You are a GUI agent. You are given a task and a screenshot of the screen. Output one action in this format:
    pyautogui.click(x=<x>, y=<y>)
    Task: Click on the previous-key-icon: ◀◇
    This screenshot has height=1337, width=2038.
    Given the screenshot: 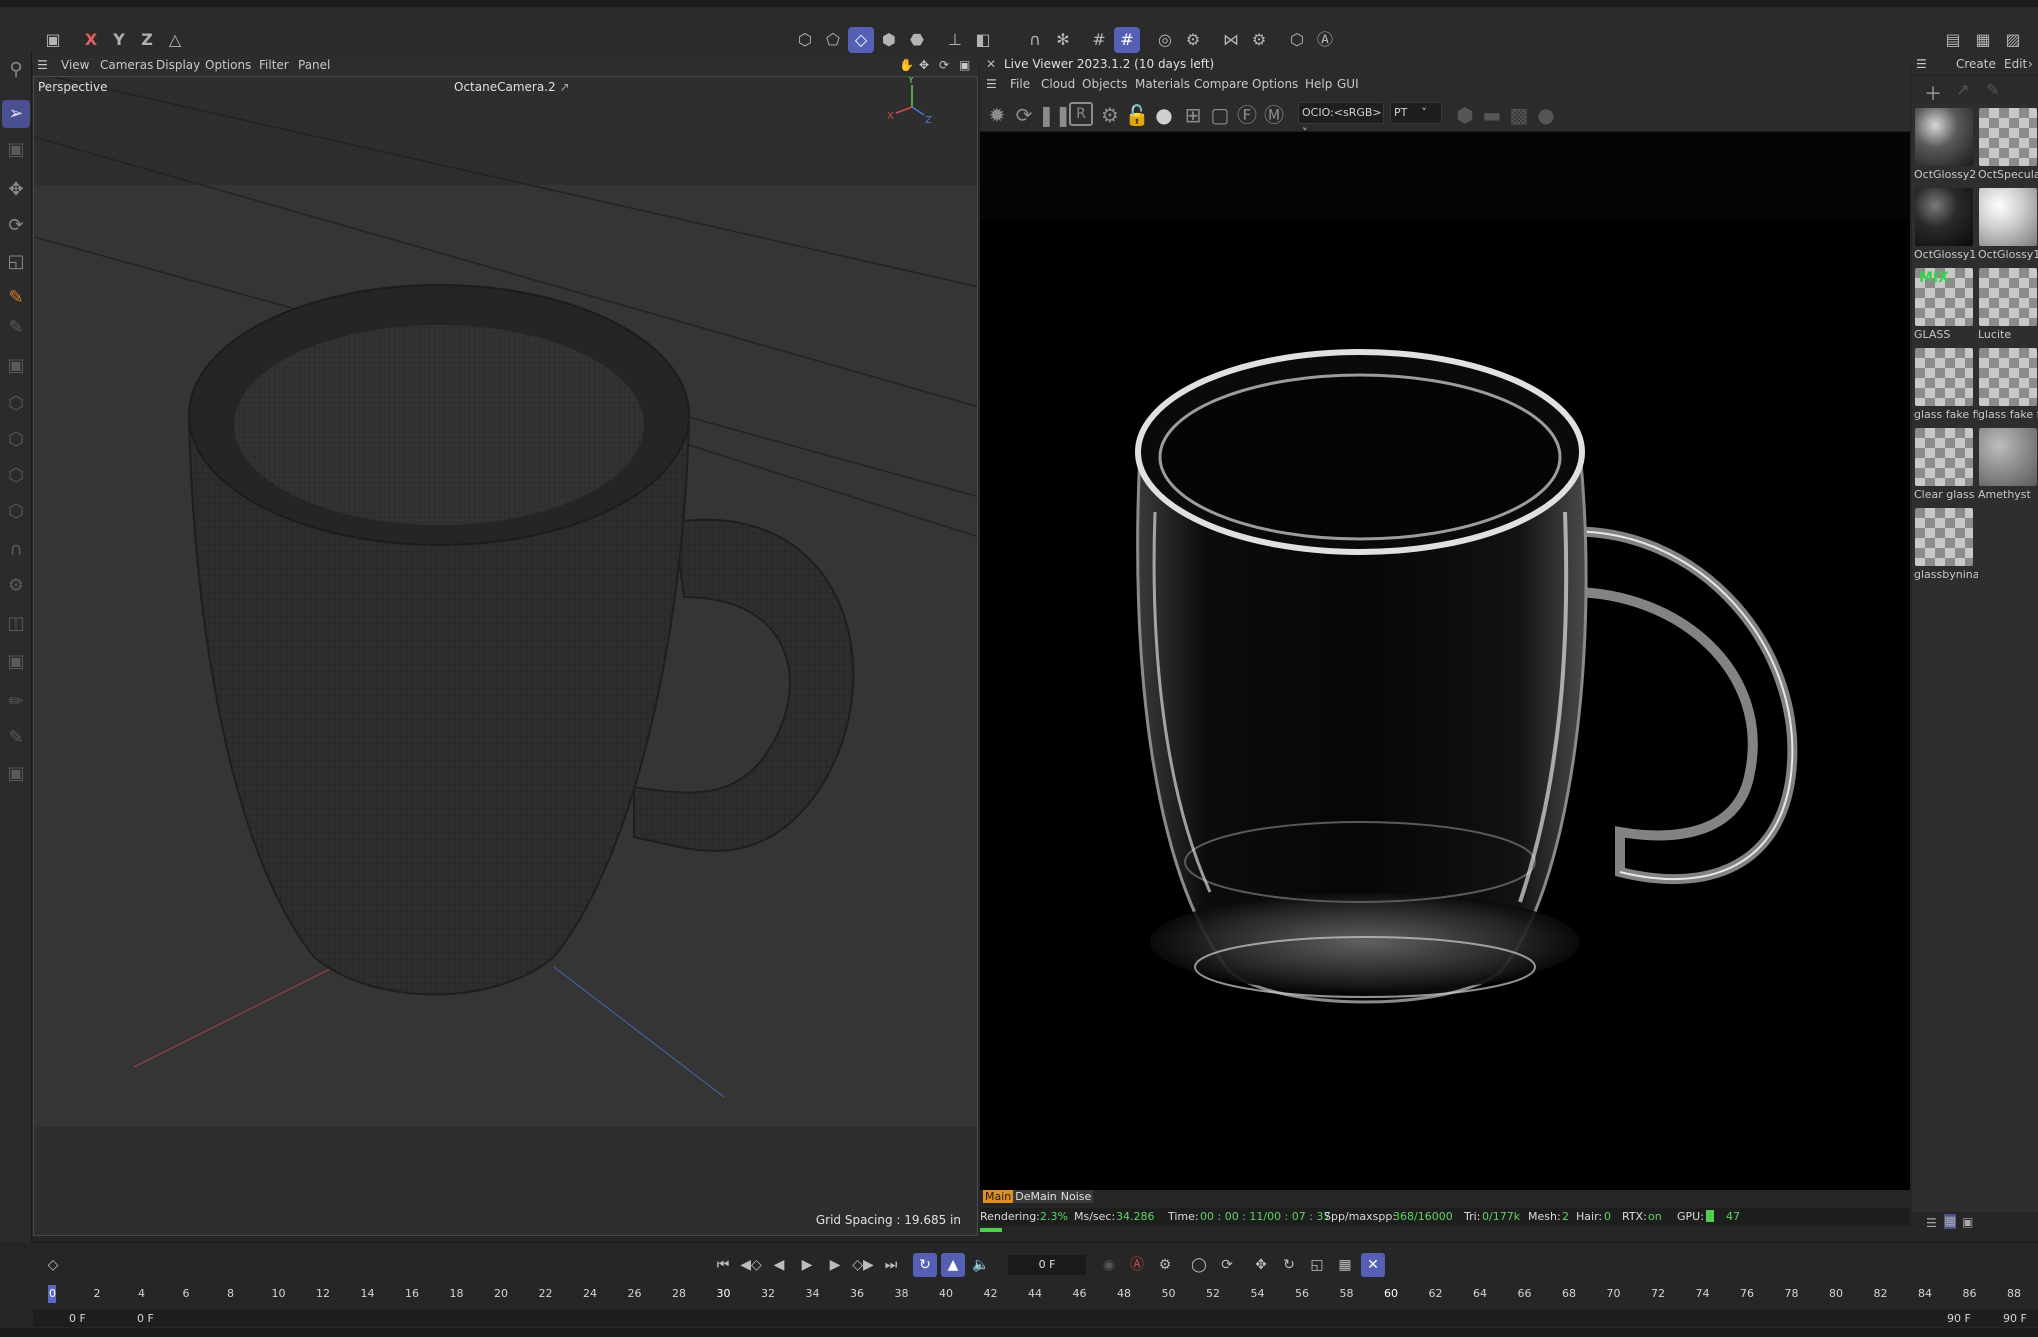 What is the action you would take?
    pyautogui.click(x=751, y=1265)
    